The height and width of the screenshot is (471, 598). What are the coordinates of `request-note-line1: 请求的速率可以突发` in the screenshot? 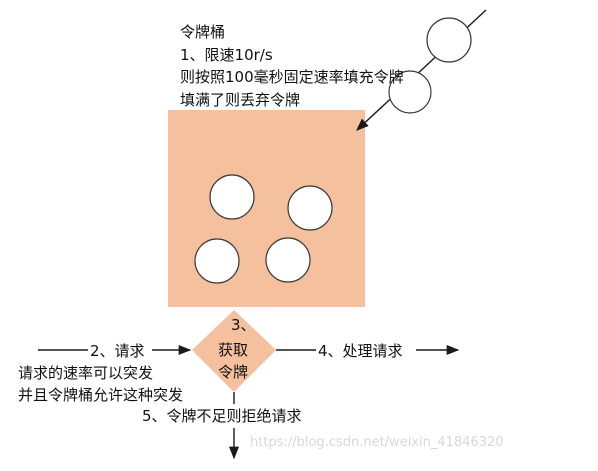 It's located at (85, 373).